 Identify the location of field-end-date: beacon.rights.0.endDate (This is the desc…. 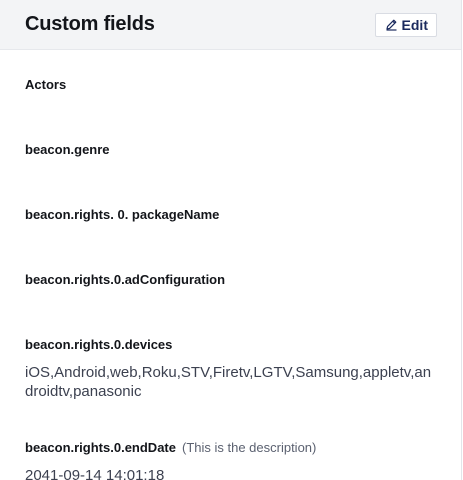
(230, 460).